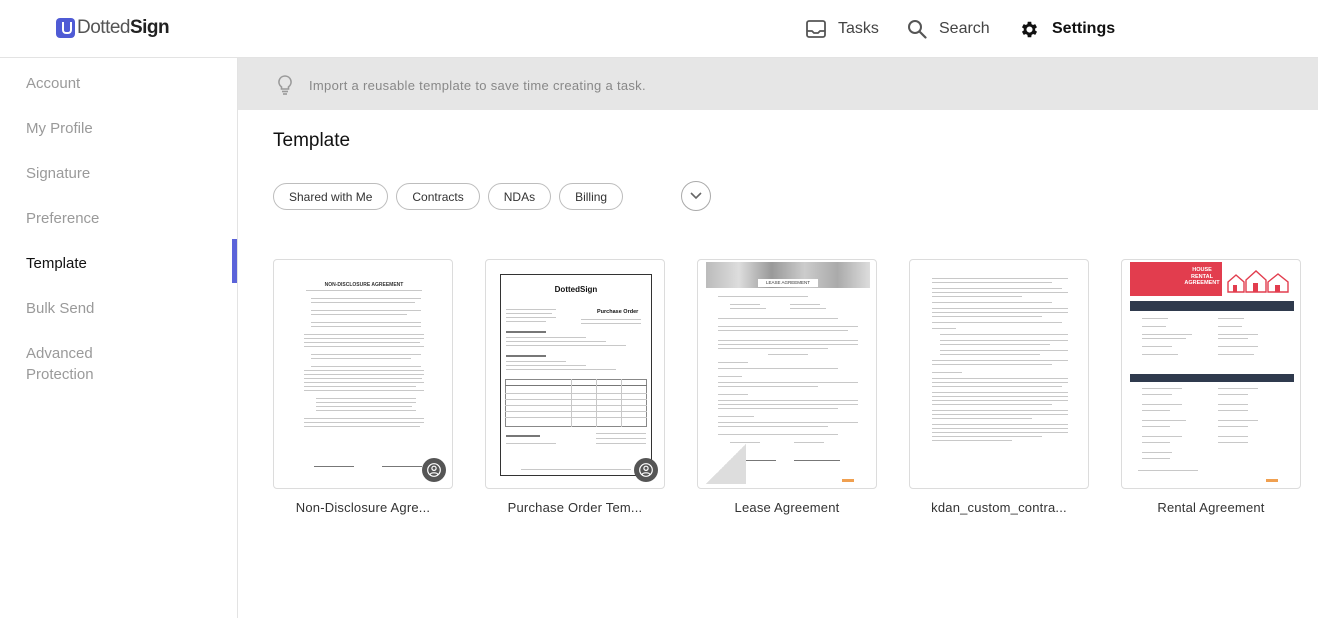 This screenshot has width=1318, height=618. What do you see at coordinates (1258, 281) in the screenshot?
I see `houses-illustration-icon` at bounding box center [1258, 281].